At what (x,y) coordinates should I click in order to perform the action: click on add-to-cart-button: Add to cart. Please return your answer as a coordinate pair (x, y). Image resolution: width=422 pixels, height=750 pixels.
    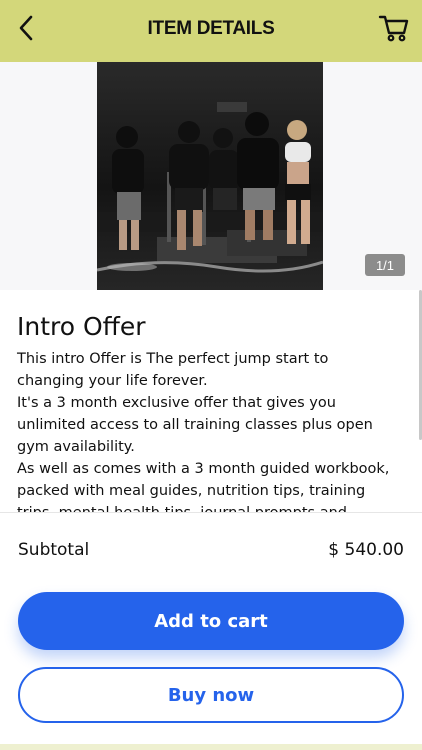
    Looking at the image, I should click on (211, 621).